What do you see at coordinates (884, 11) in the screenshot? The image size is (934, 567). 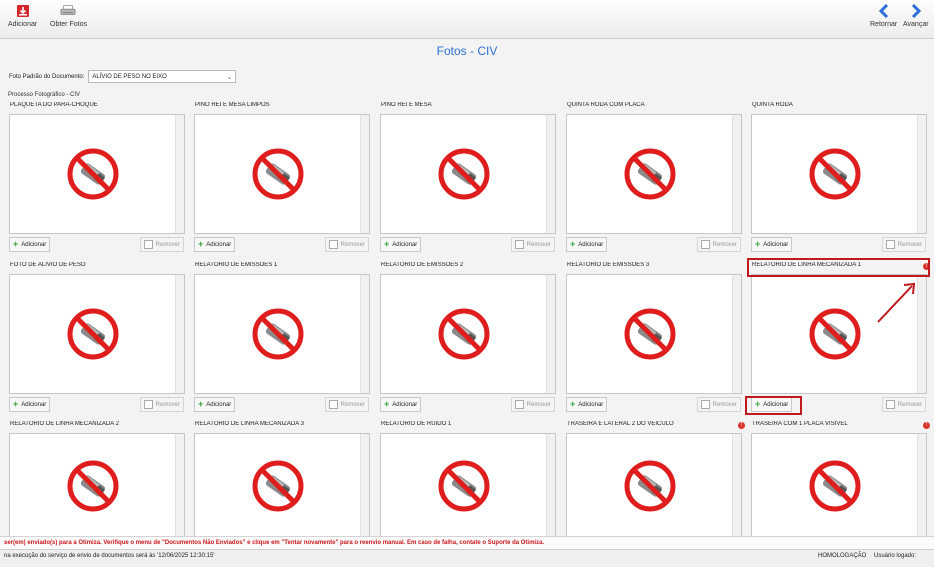 I see `chevron-left-icon` at bounding box center [884, 11].